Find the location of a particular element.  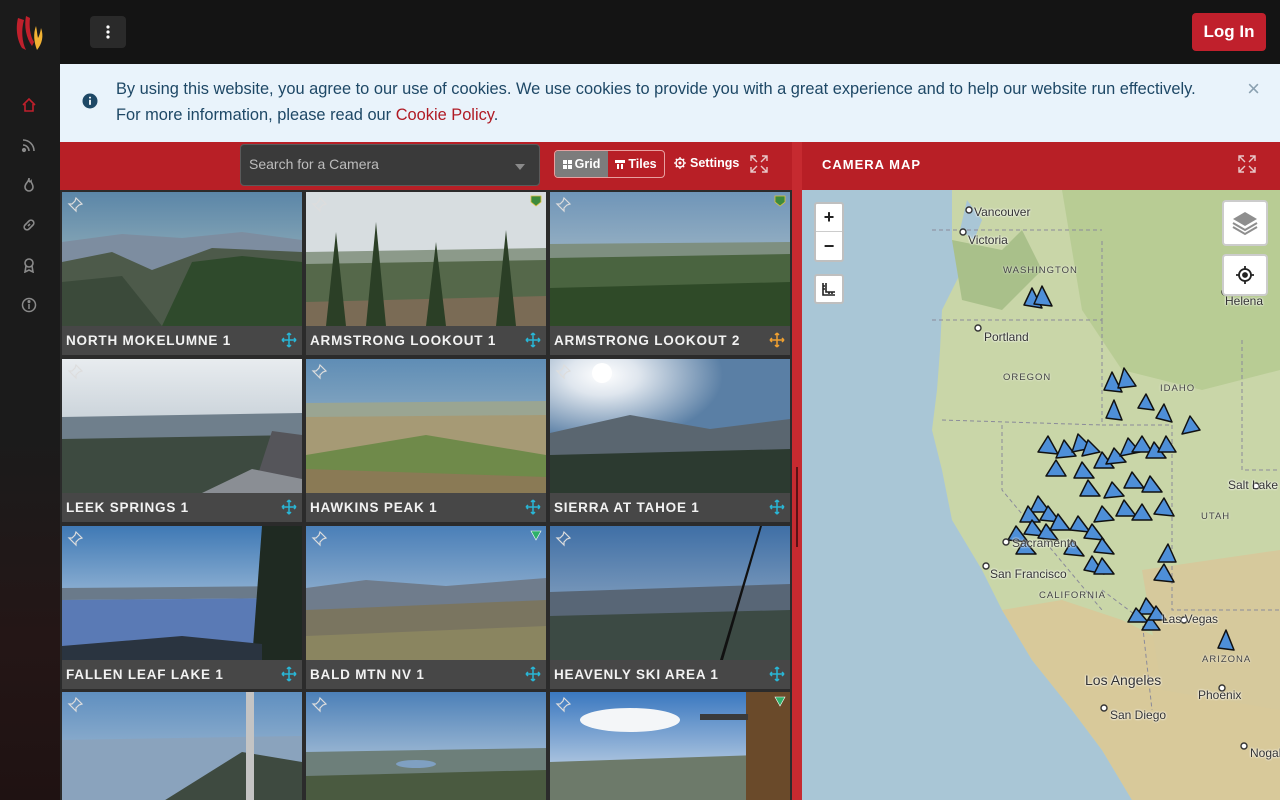

layers-button is located at coordinates (1245, 223).